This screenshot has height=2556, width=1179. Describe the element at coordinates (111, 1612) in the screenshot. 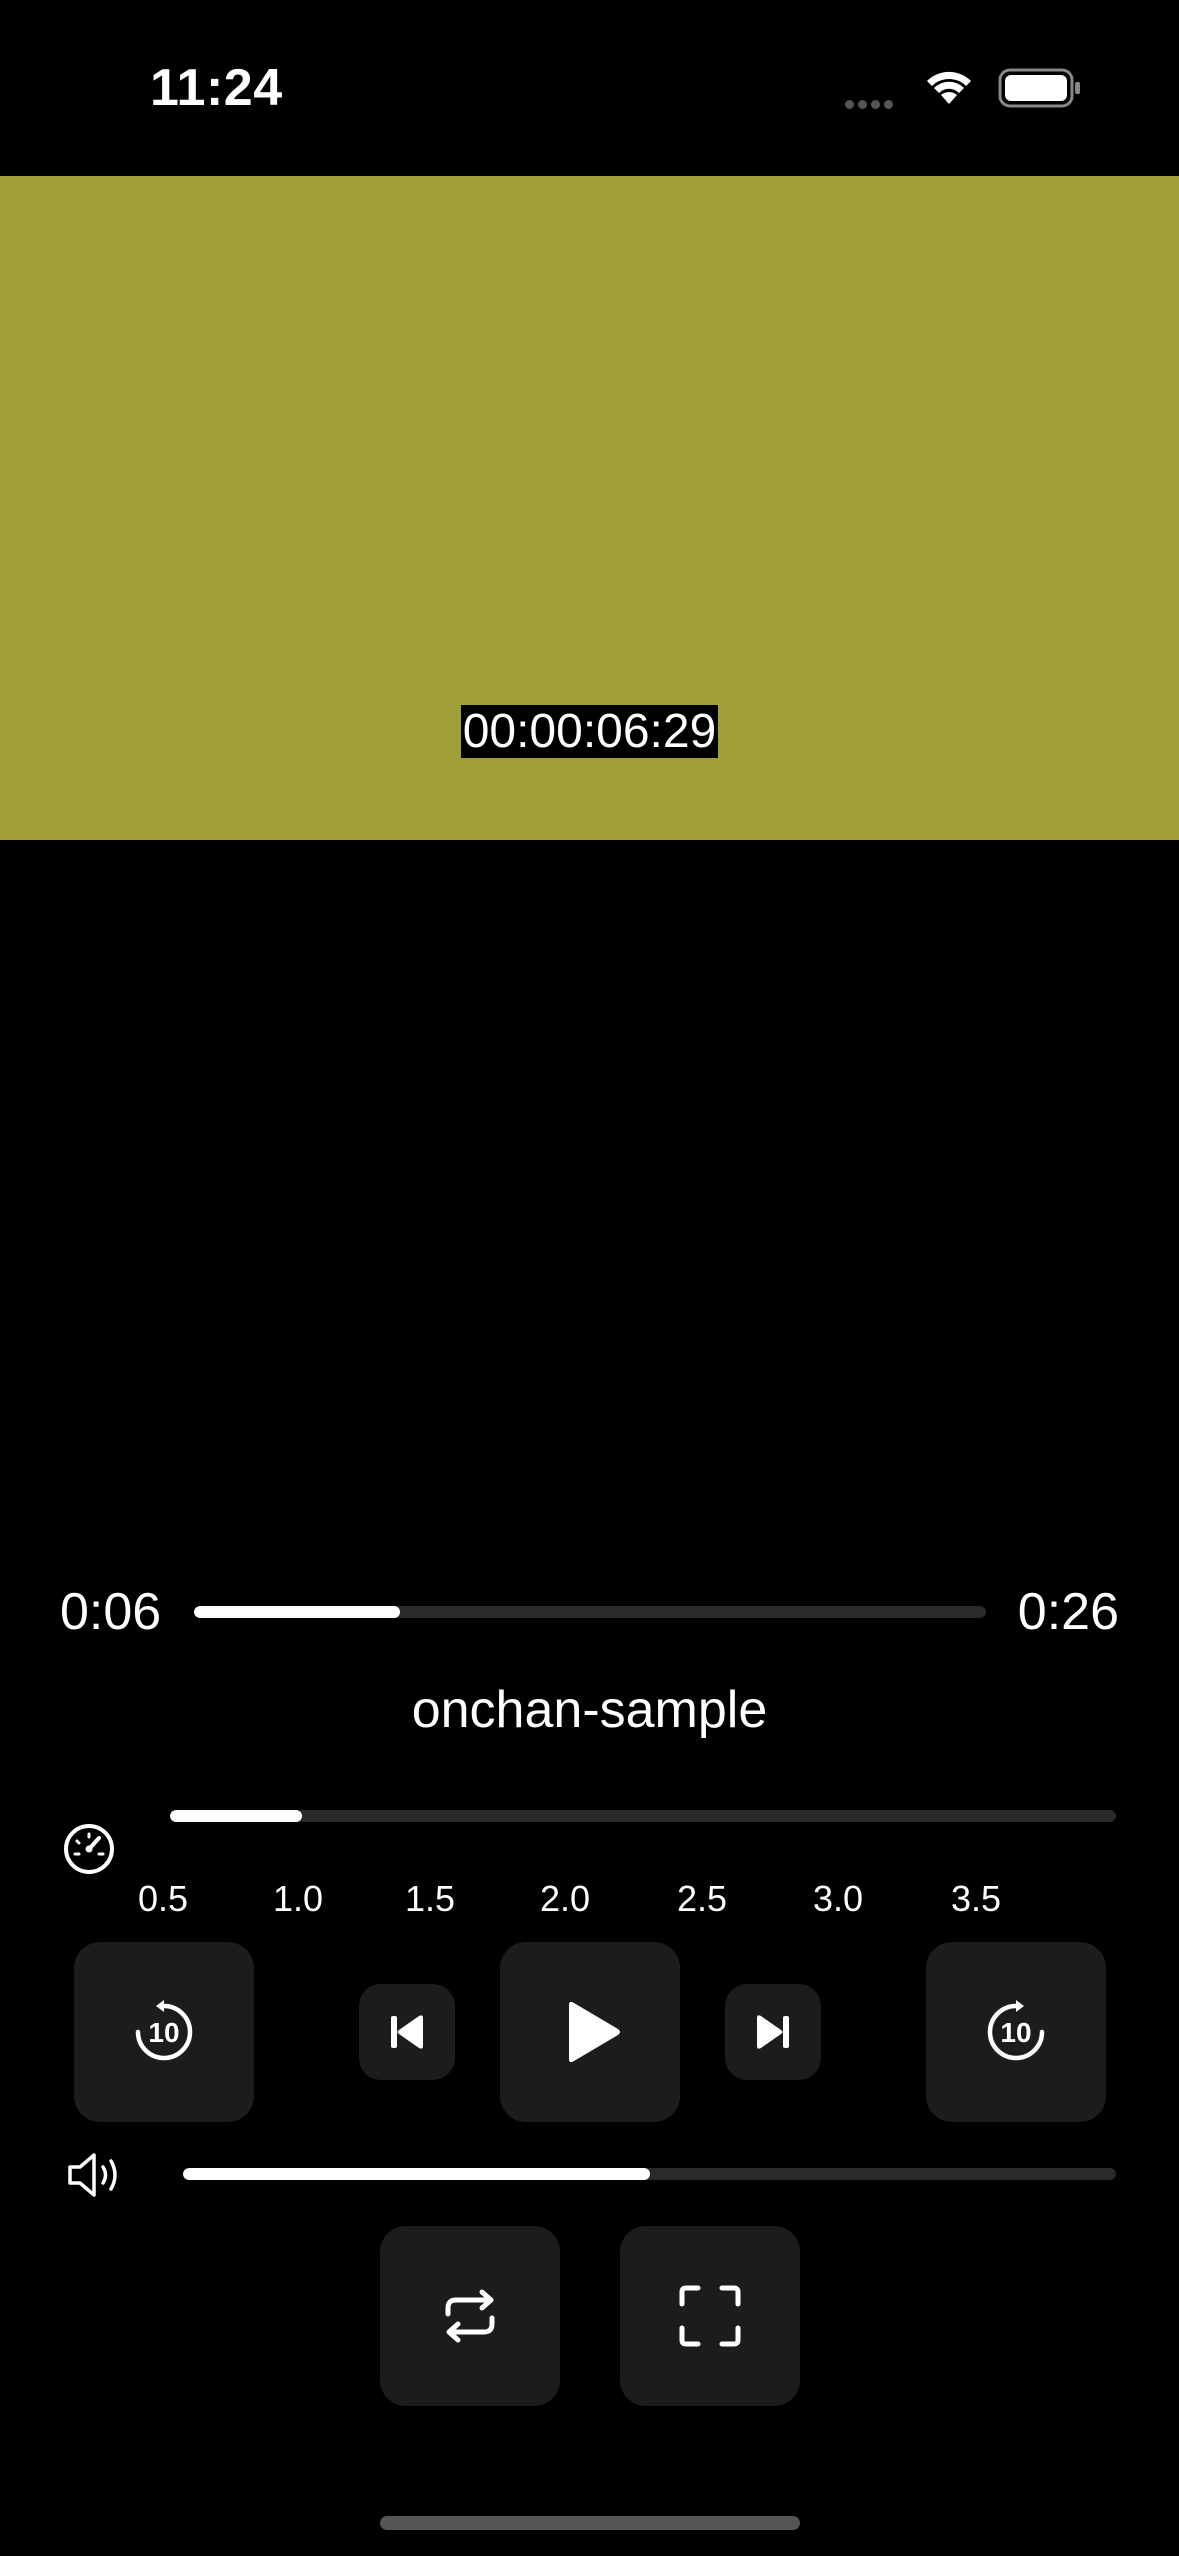

I see `elapsed-time: 0:06` at that location.